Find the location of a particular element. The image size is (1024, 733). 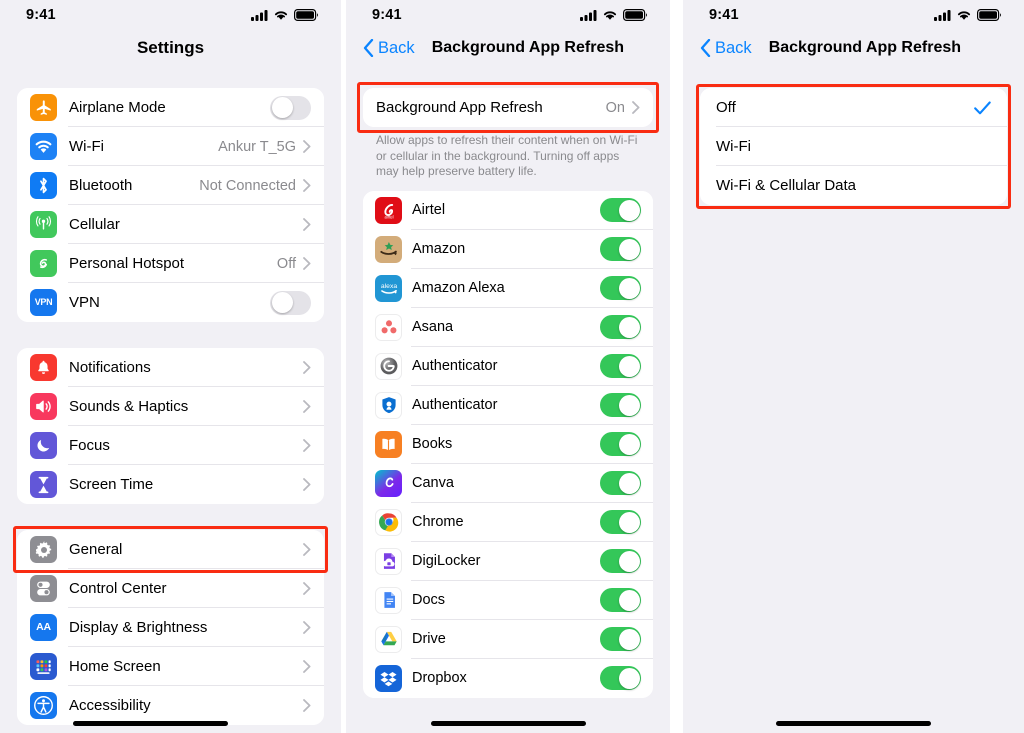

app-switch-books is located at coordinates (620, 444).